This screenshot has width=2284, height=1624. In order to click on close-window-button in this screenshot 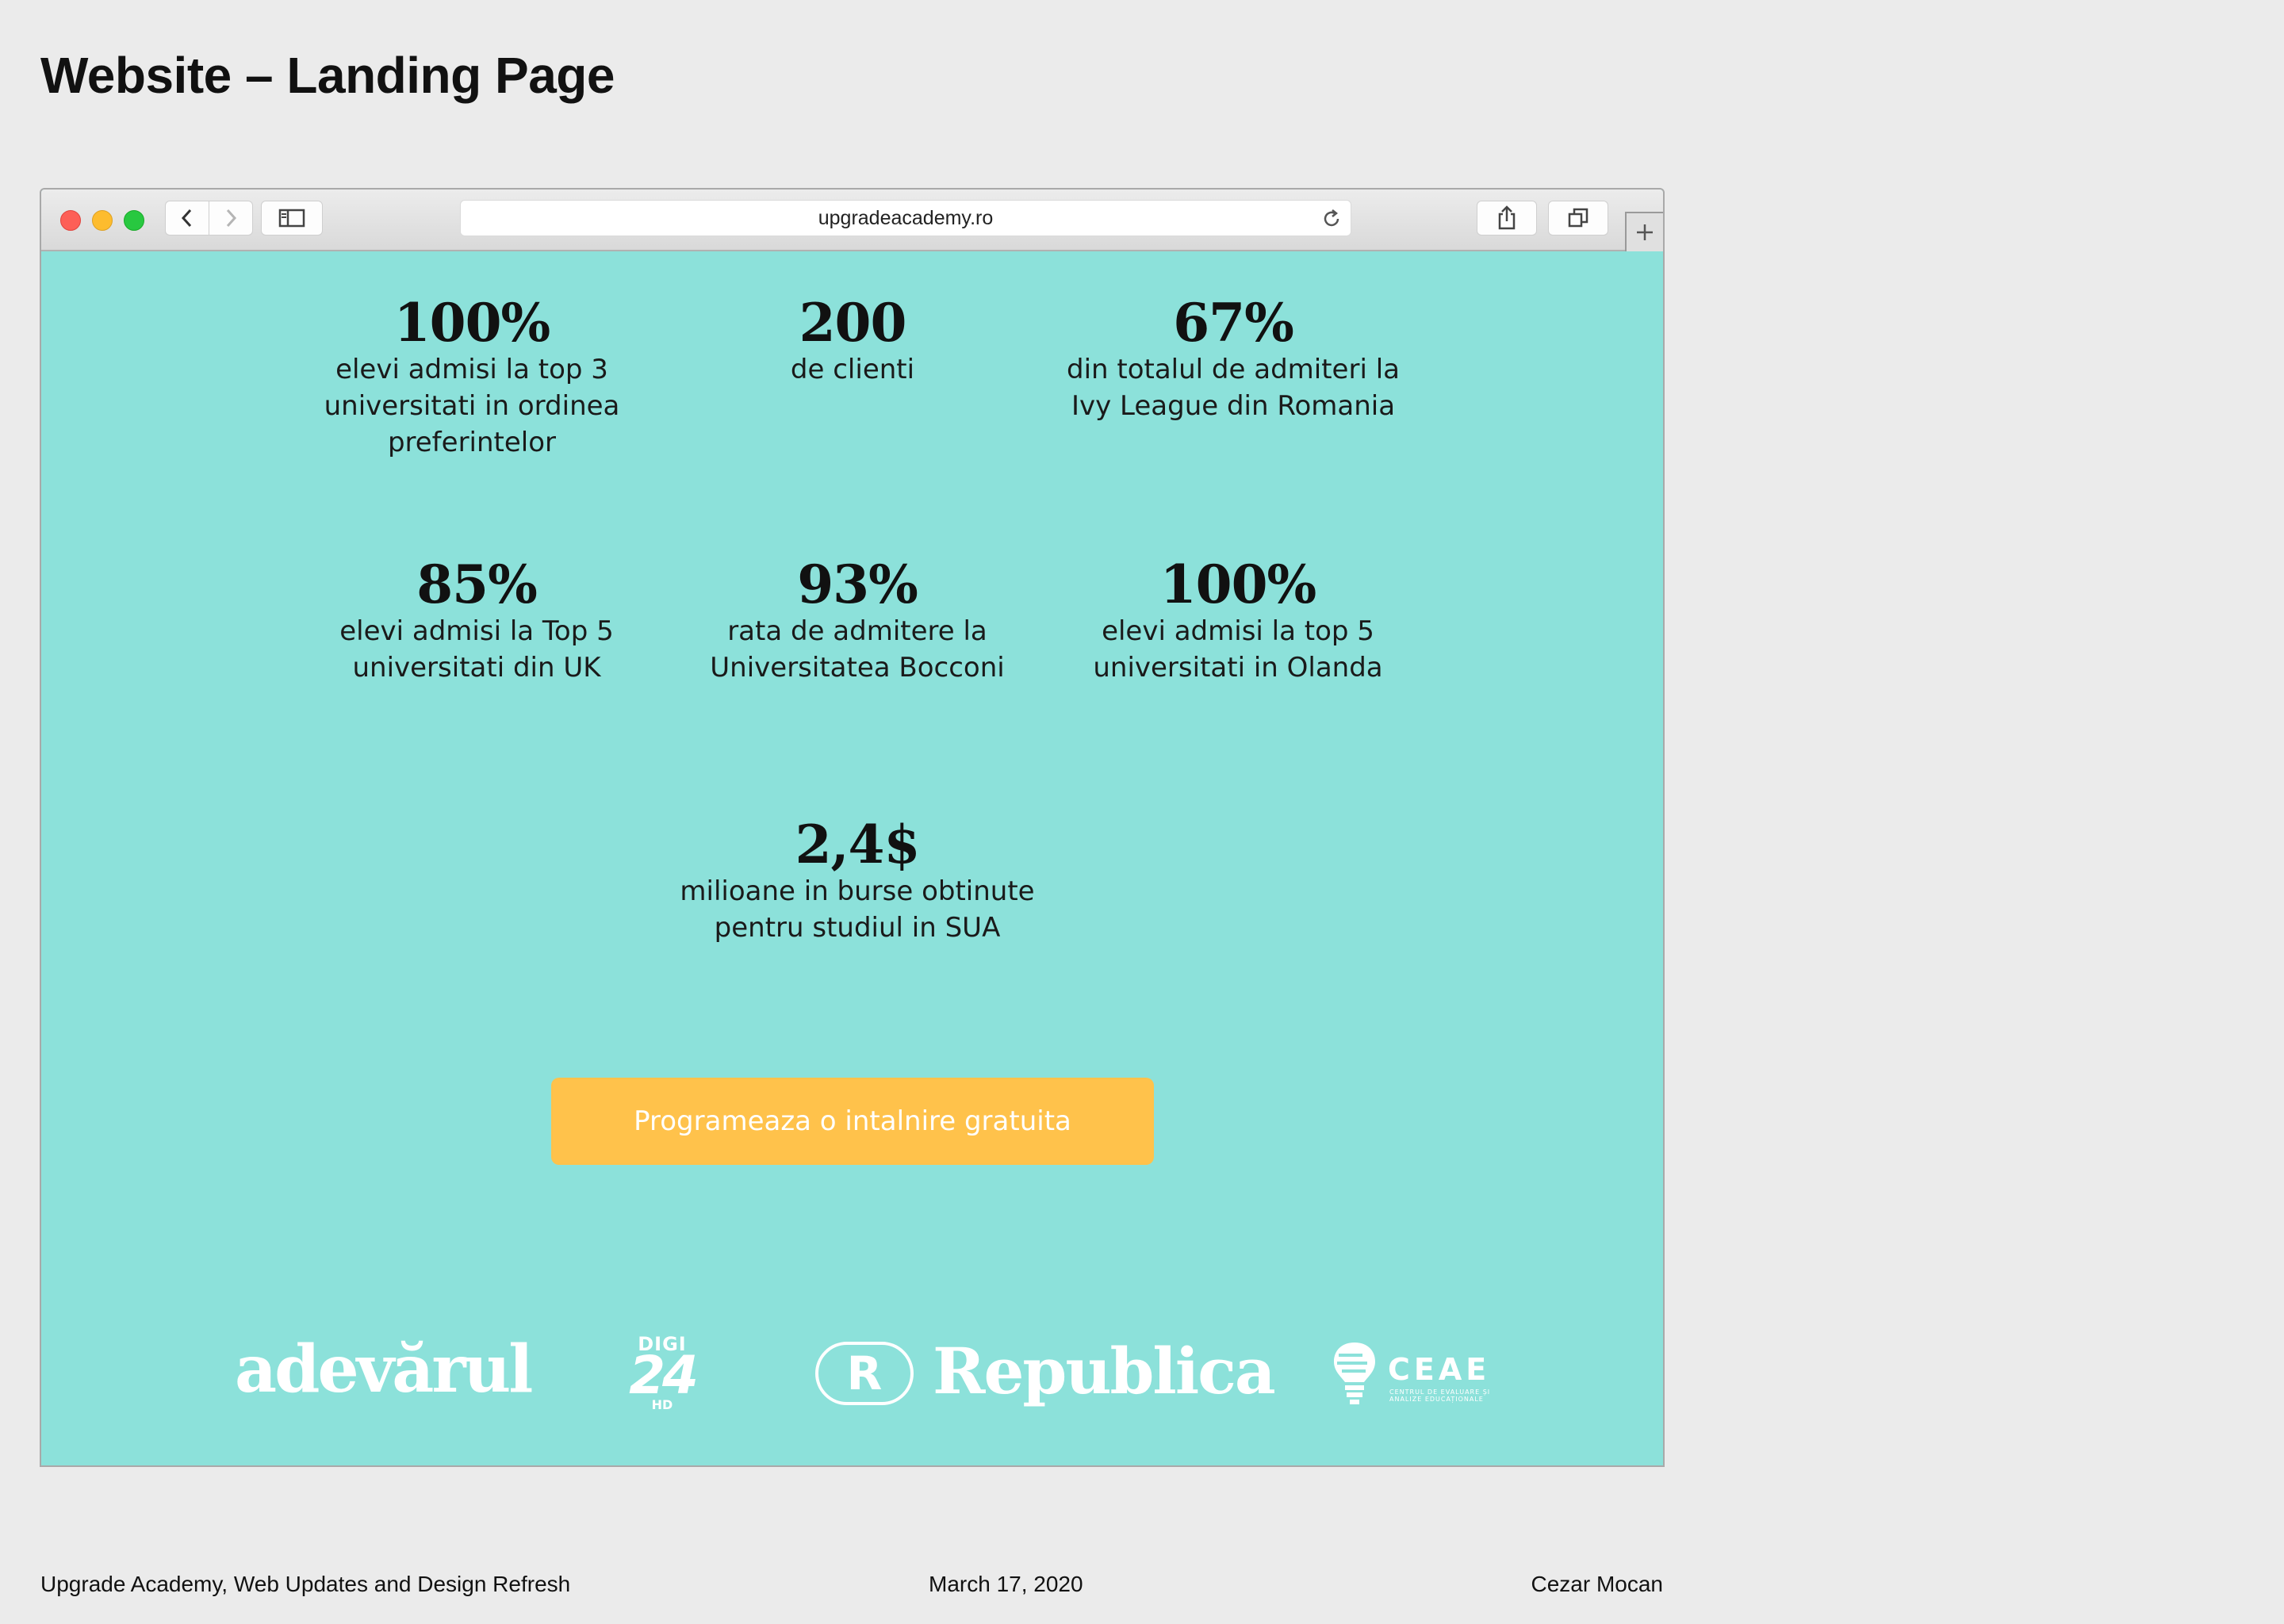, I will do `click(70, 220)`.